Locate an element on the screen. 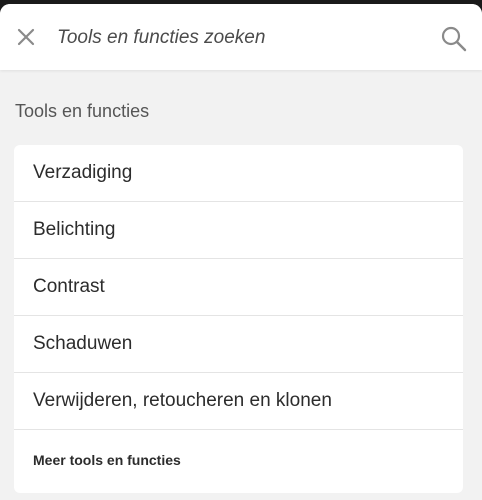  list-item-label: Verwijderen, retoucheren en klonen is located at coordinates (182, 400).